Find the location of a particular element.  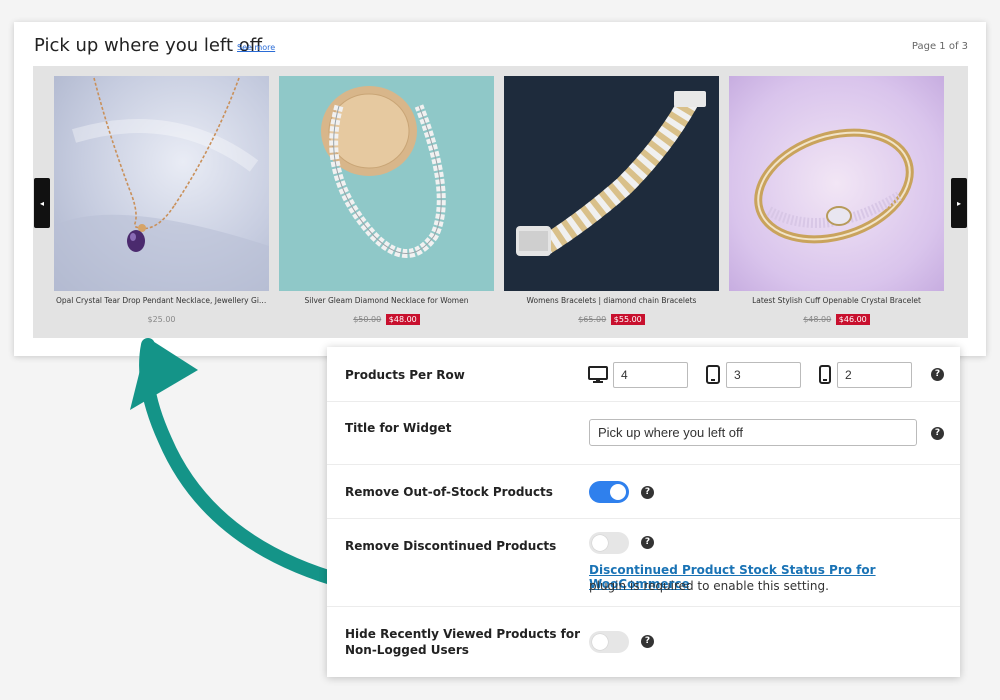

hide-for-guests-label-line1: Hide Recently Viewed Products for is located at coordinates (463, 634).